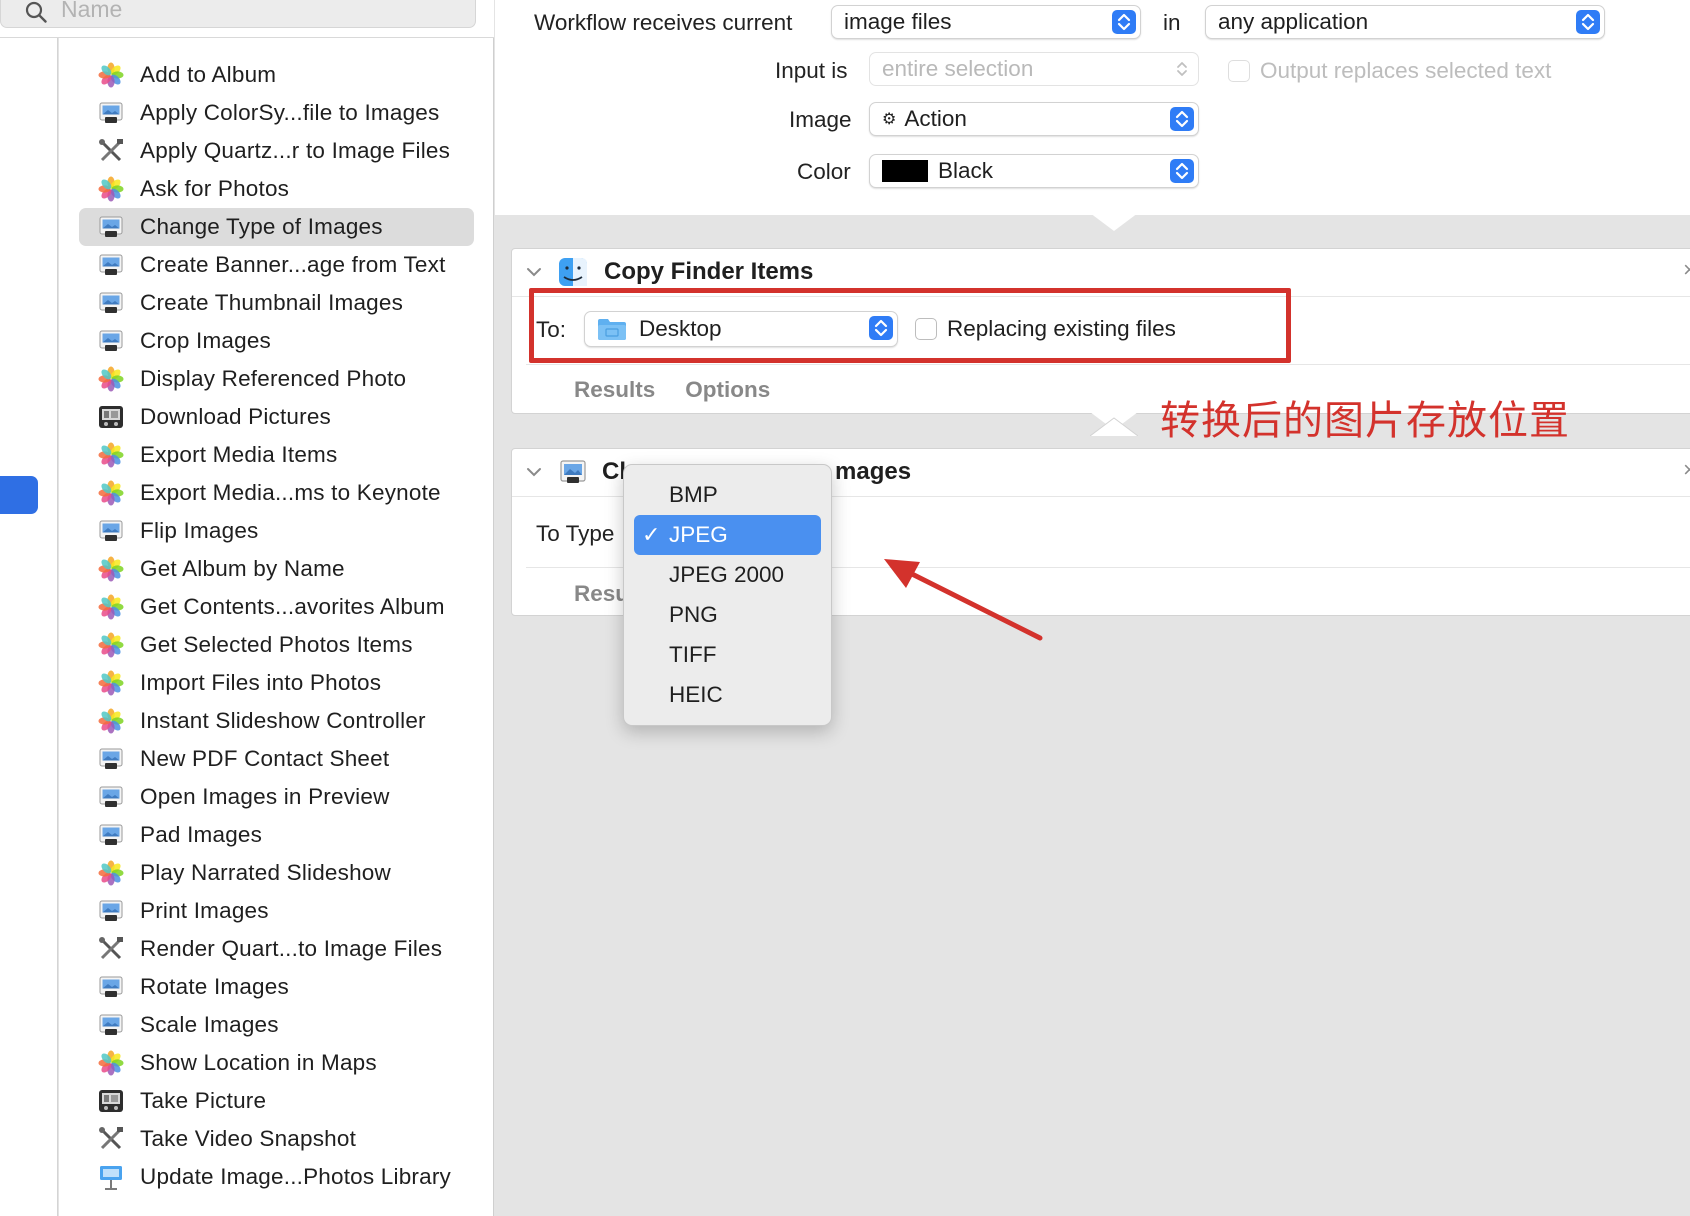 The width and height of the screenshot is (1690, 1216). Describe the element at coordinates (276, 227) in the screenshot. I see `action-list-item: Change Type of Images` at that location.